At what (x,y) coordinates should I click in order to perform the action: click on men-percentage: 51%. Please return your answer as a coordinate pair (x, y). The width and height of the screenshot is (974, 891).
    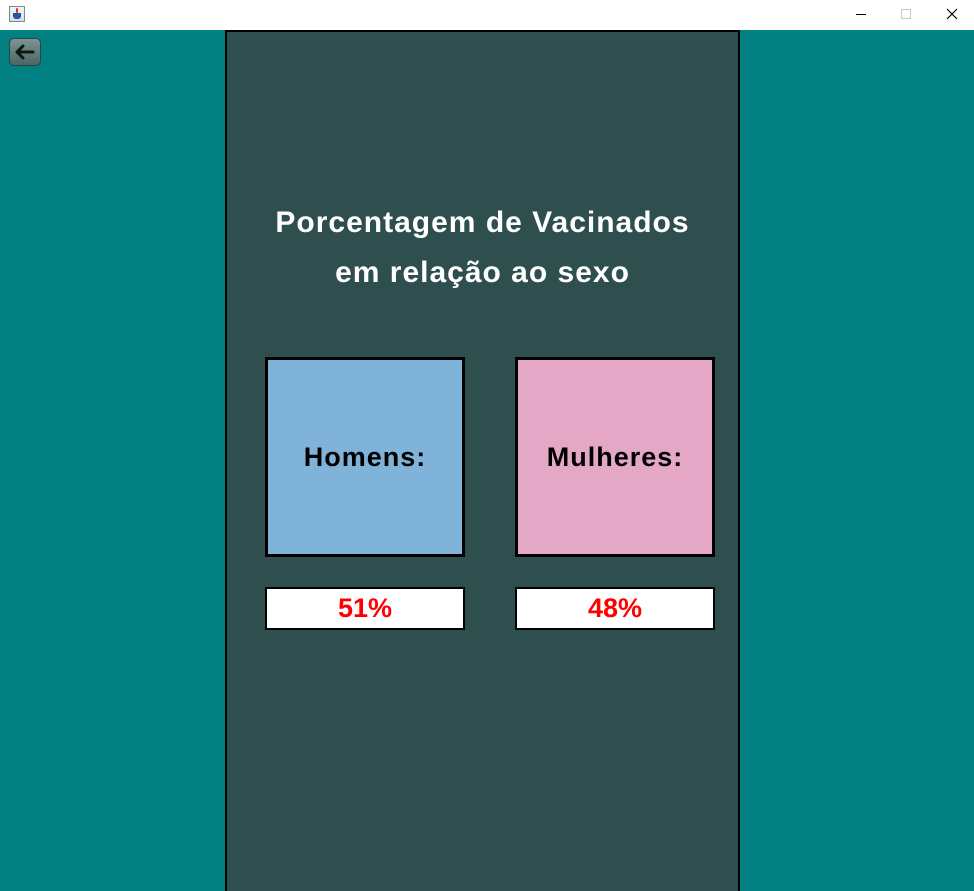
    Looking at the image, I should click on (365, 608).